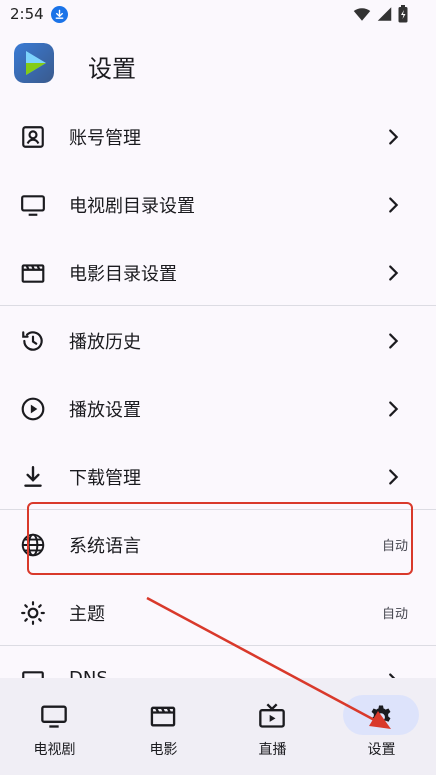 This screenshot has height=775, width=436. What do you see at coordinates (218, 204) in the screenshot?
I see `settings-item-tv-directory: 电视剧目录设置` at bounding box center [218, 204].